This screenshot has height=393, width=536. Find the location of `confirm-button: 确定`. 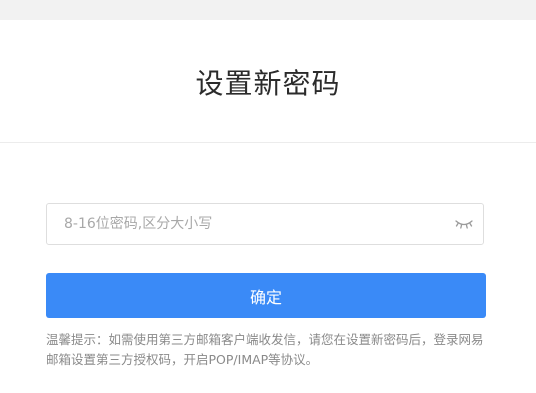

confirm-button: 确定 is located at coordinates (266, 295).